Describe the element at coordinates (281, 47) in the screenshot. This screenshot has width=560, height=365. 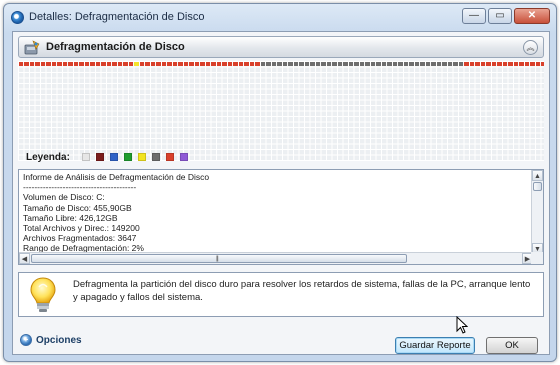
I see `section-header: Defragmentación de Disco ︽` at that location.